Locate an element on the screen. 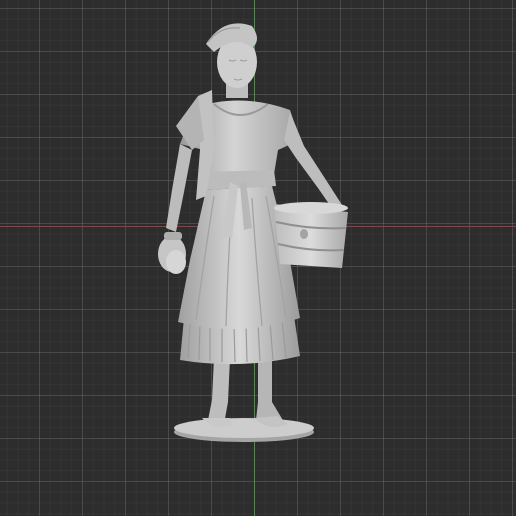 This screenshot has height=516, width=516. base-plinth is located at coordinates (244, 430).